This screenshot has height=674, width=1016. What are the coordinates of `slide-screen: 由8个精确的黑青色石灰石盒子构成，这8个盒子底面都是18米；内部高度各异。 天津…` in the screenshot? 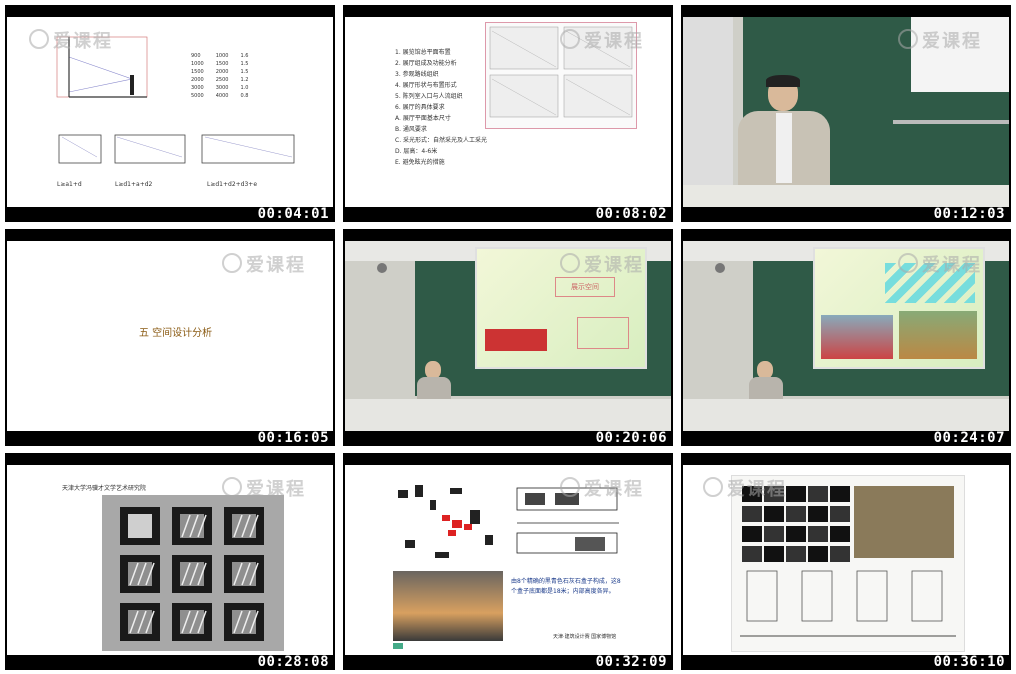 It's located at (508, 560).